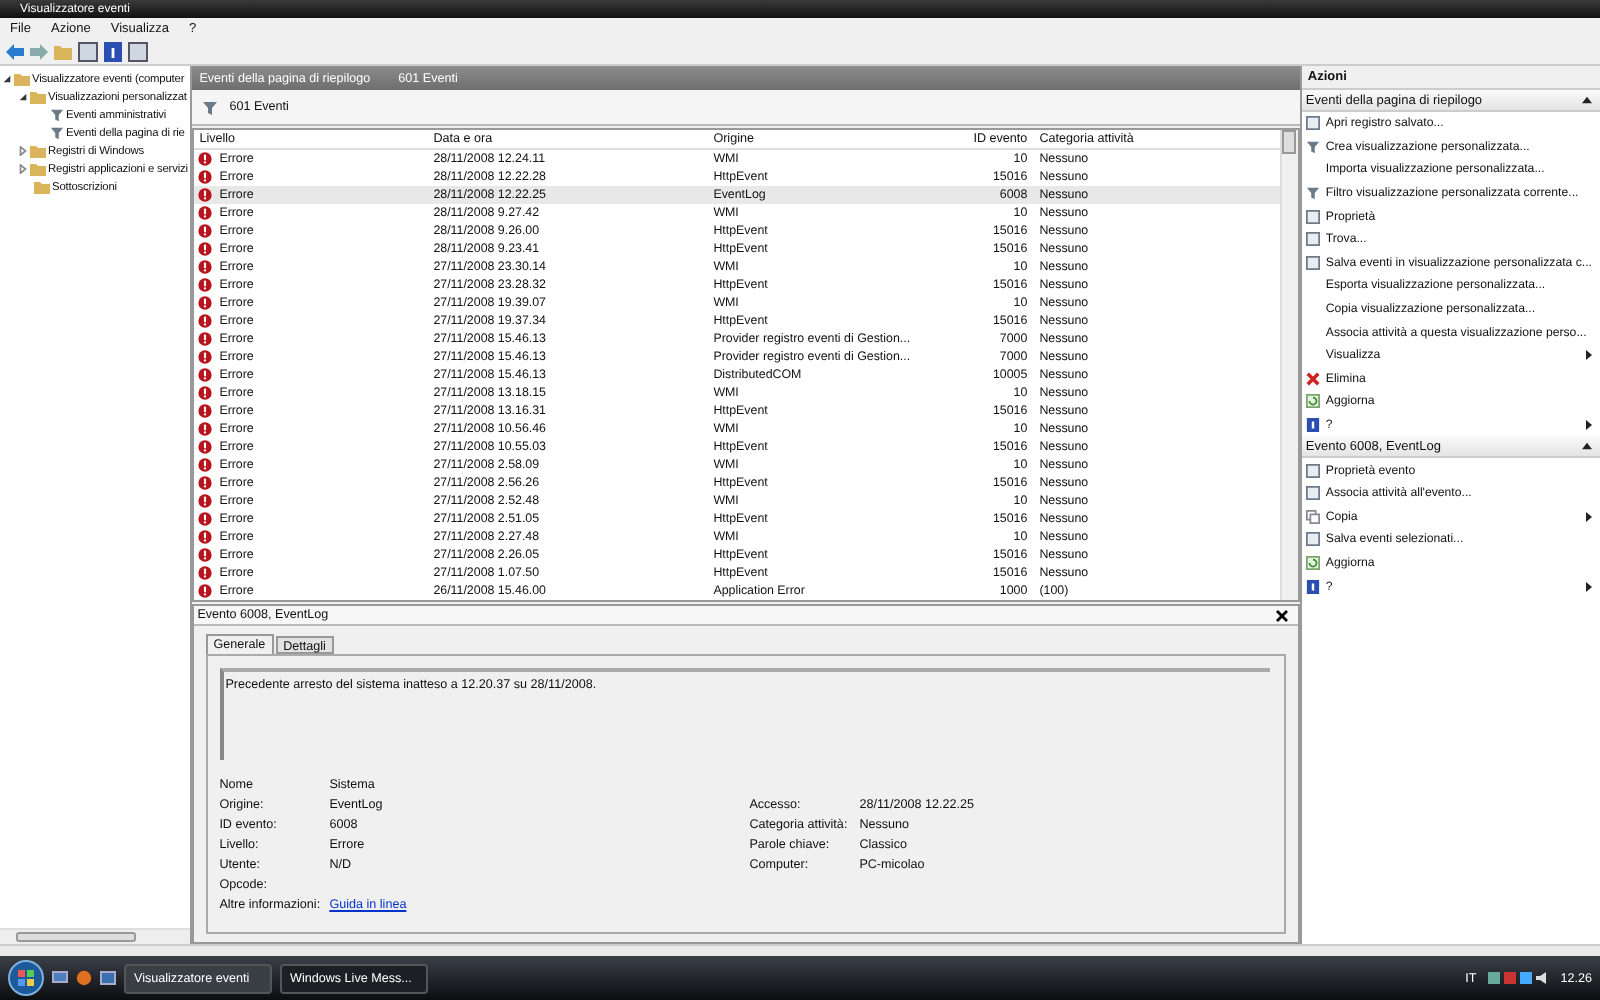 The image size is (1600, 1000). I want to click on back-arrow-icon, so click(15, 51).